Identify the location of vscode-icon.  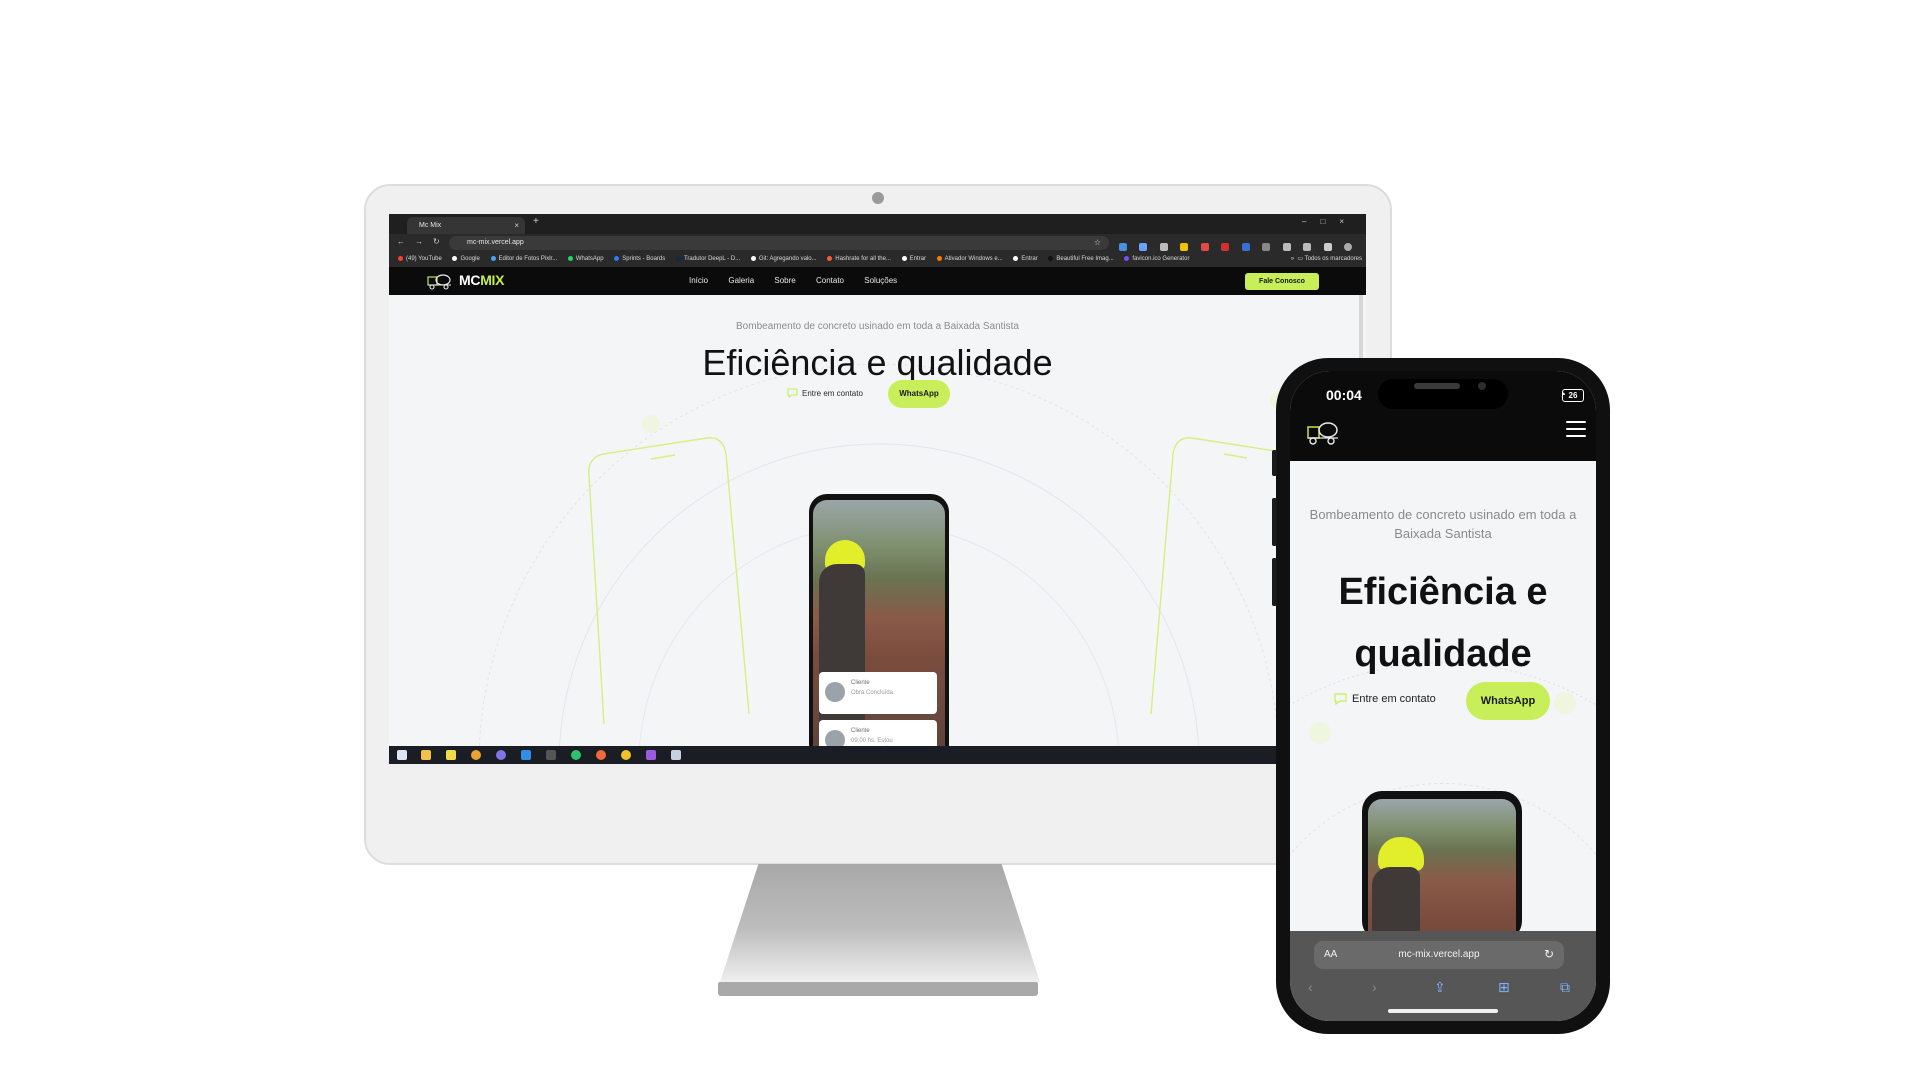
(526, 755).